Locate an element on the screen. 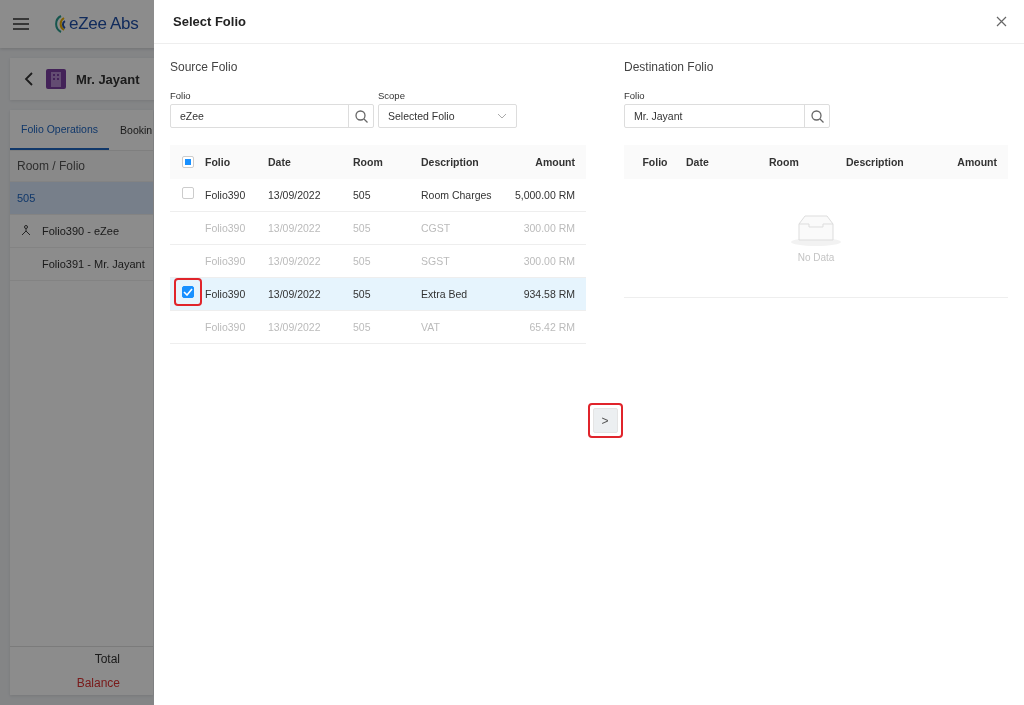  table-cell-text: 934.58 RM is located at coordinates (549, 294).